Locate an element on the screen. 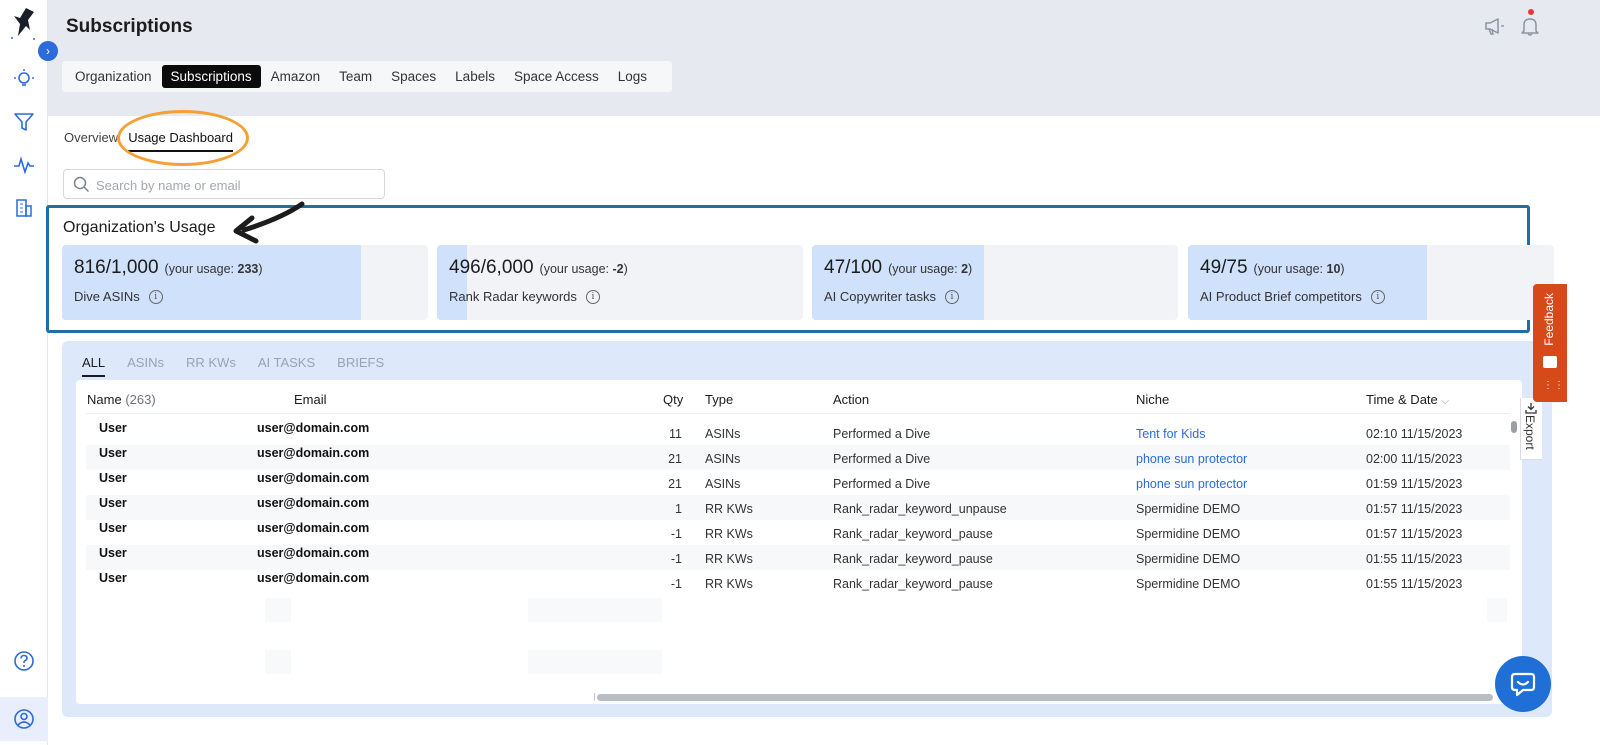  cell-time: 02:00 11/15/2023 is located at coordinates (1414, 459).